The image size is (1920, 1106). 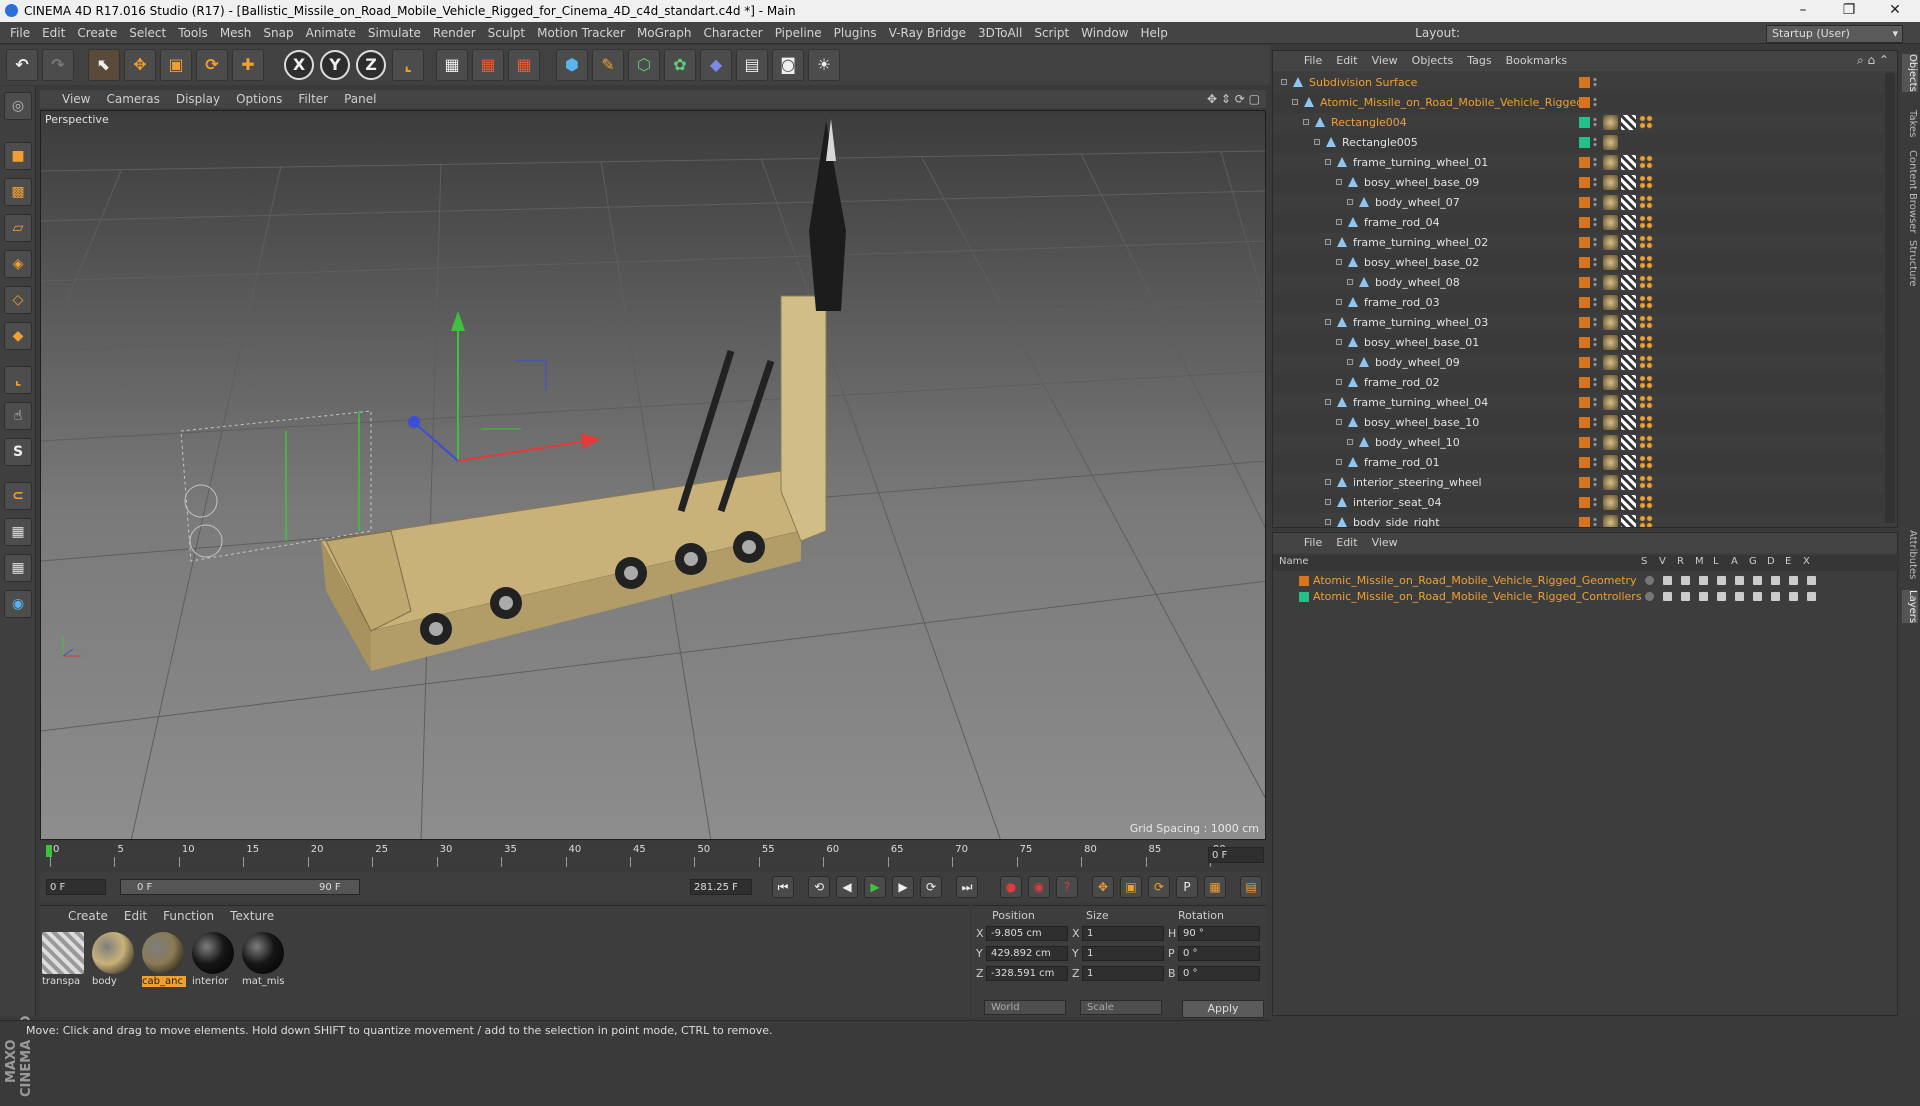 I want to click on menu-item: Animate, so click(x=331, y=33).